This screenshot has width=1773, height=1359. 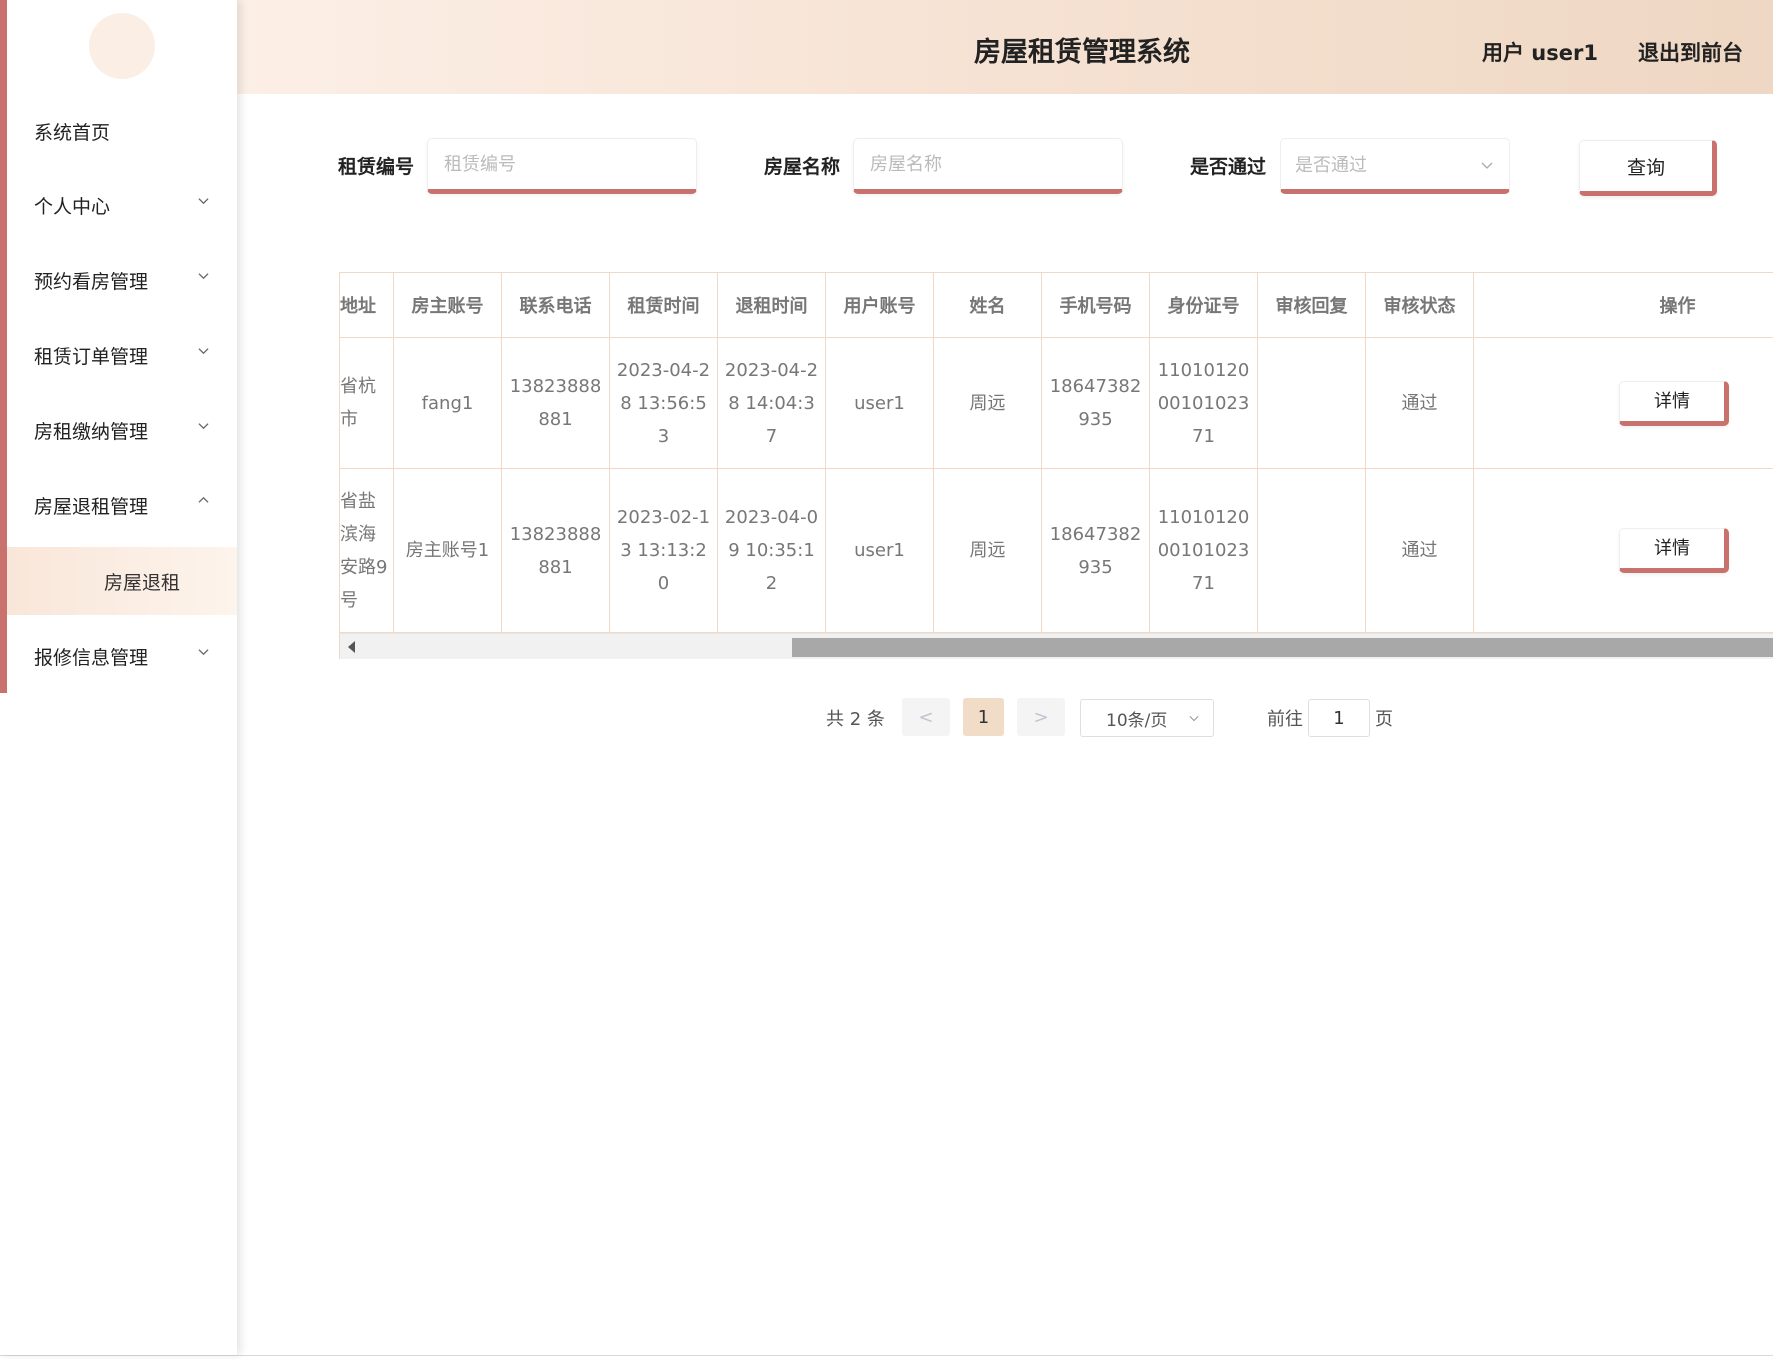 I want to click on sidebar-item-viewing-appointments: 预约看房管理, so click(x=118, y=280).